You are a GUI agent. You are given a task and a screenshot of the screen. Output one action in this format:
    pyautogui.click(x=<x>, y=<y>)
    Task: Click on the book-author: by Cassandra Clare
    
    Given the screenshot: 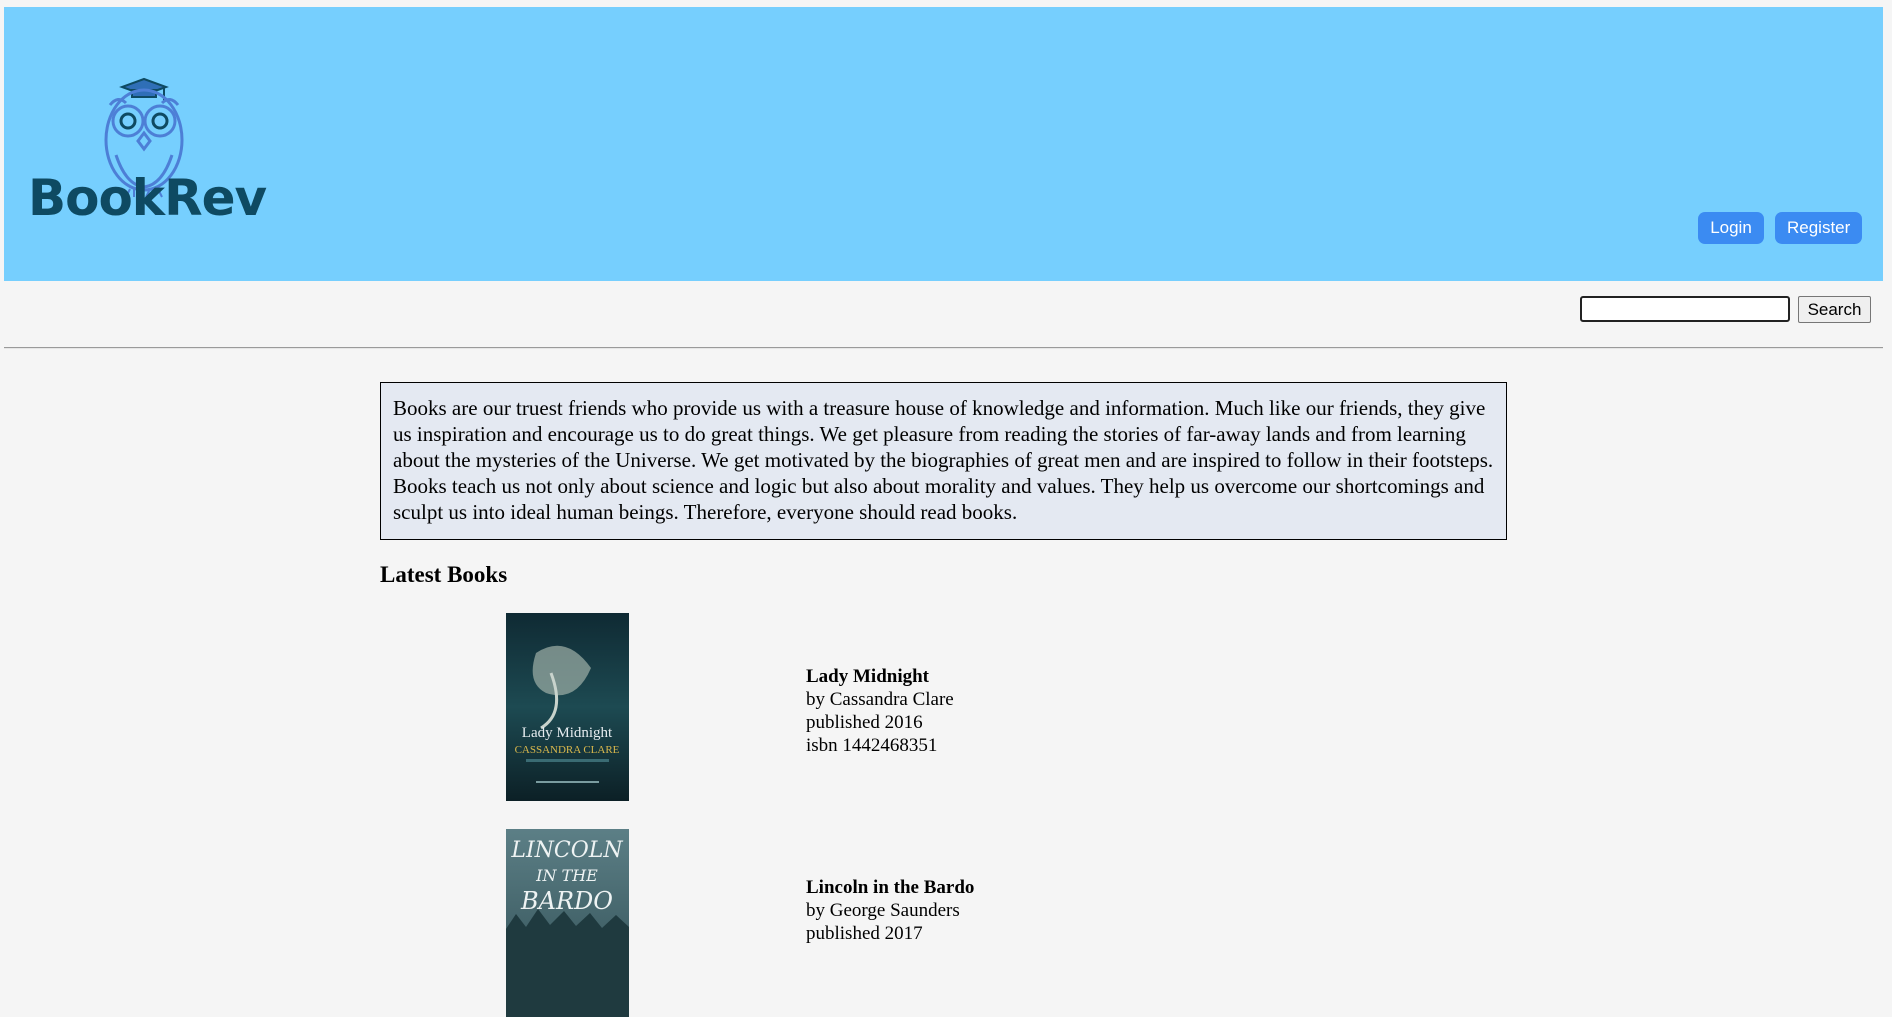 What is the action you would take?
    pyautogui.click(x=880, y=699)
    